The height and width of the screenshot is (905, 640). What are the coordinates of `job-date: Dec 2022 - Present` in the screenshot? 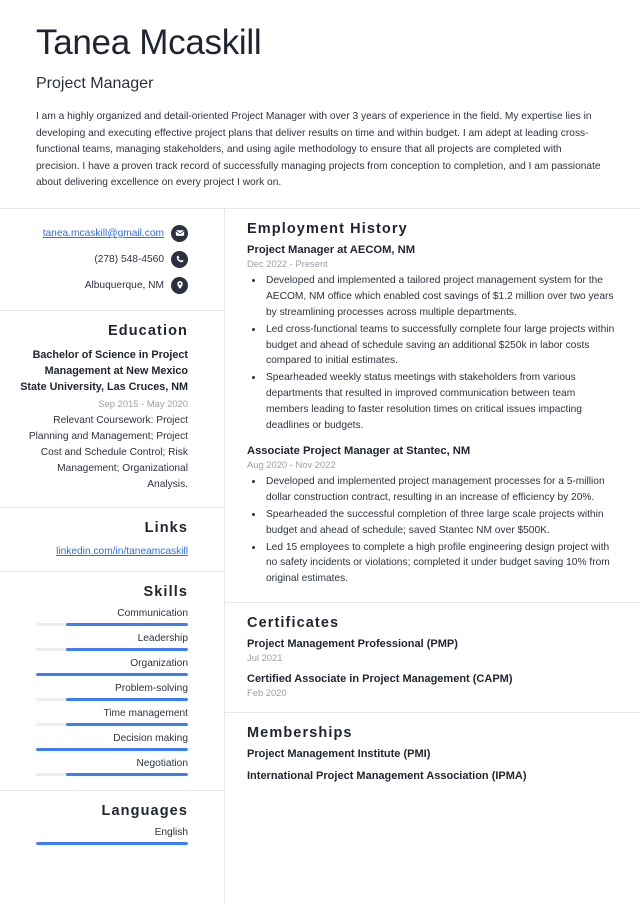 It's located at (287, 263).